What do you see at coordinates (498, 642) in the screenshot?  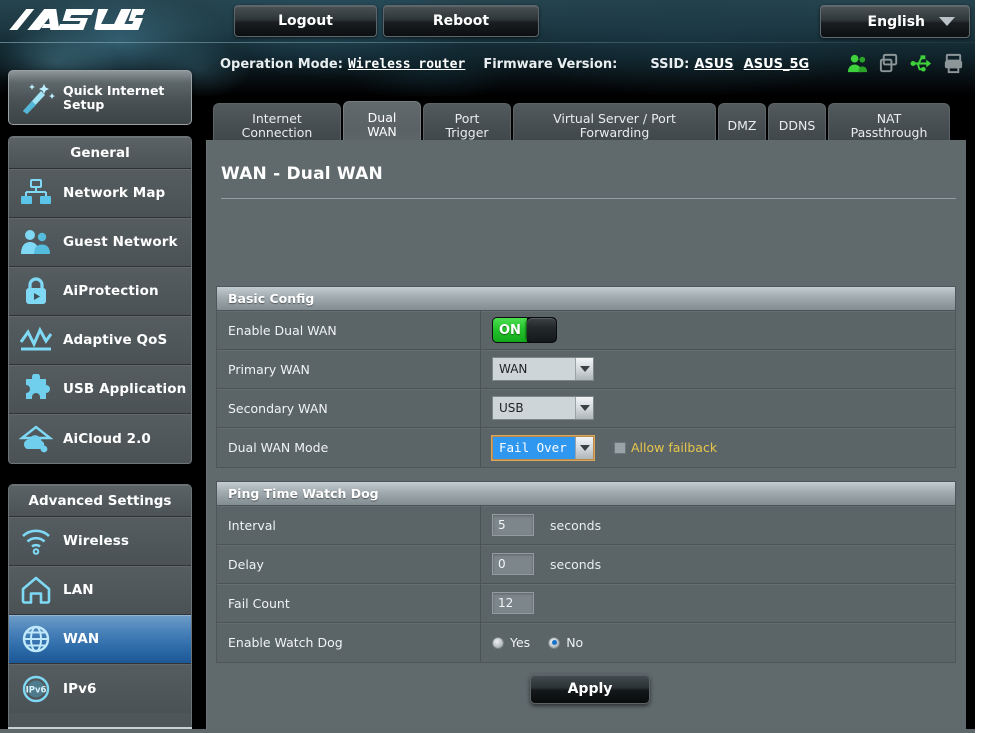 I see `watch-dog-radio-yes` at bounding box center [498, 642].